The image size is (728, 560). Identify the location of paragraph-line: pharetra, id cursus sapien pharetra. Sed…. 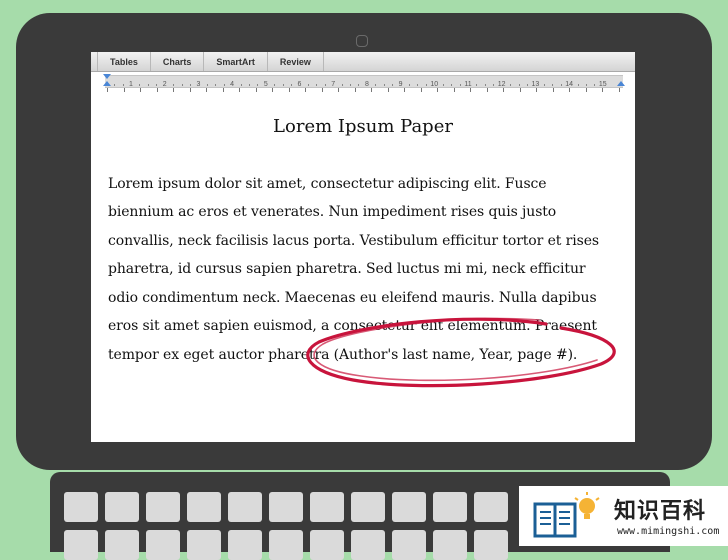
(347, 269).